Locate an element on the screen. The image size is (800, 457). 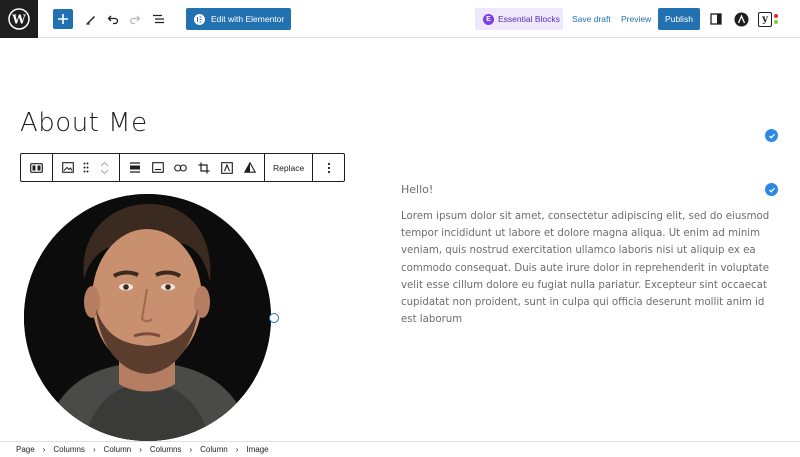
elementor-icon is located at coordinates (199, 19).